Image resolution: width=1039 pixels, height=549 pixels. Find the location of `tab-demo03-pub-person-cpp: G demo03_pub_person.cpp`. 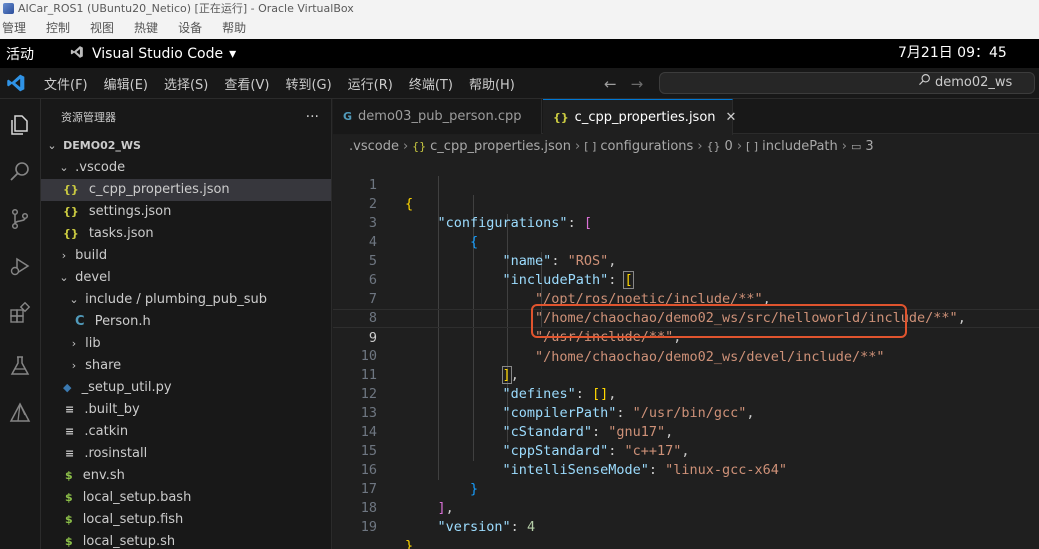

tab-demo03-pub-person-cpp: G demo03_pub_person.cpp is located at coordinates (437, 116).